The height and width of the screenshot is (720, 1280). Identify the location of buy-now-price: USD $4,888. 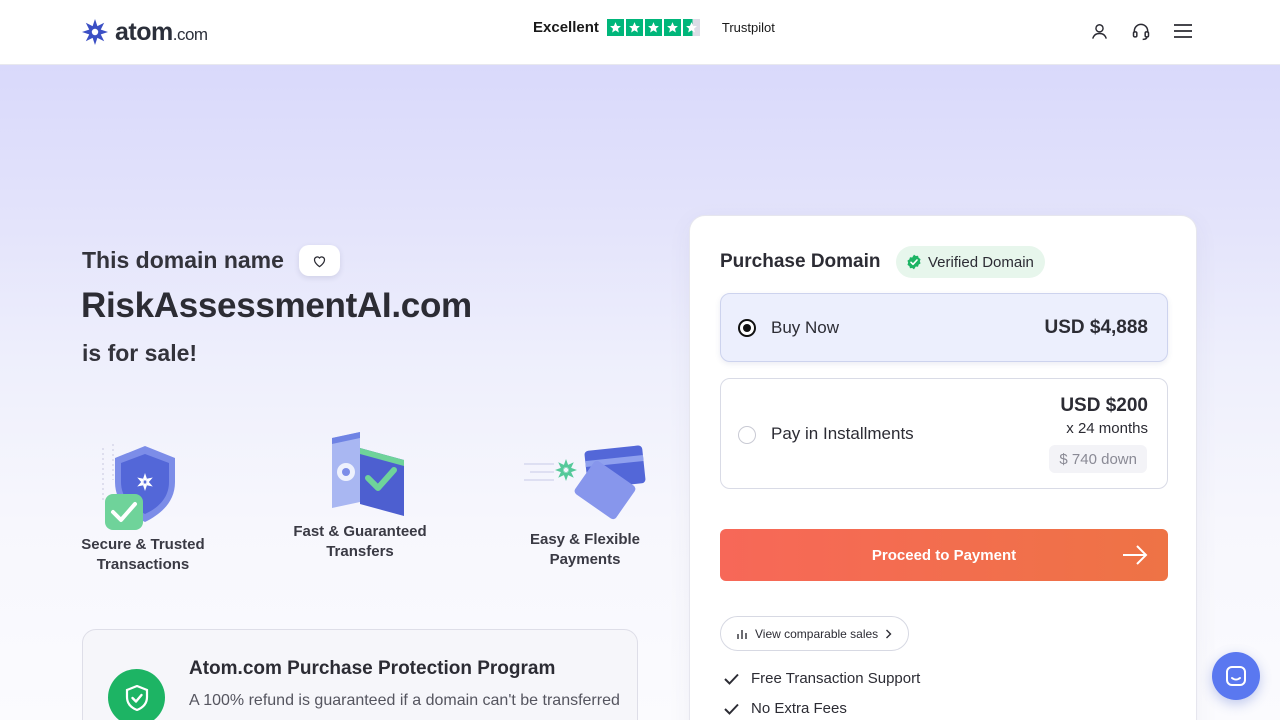
(1096, 327).